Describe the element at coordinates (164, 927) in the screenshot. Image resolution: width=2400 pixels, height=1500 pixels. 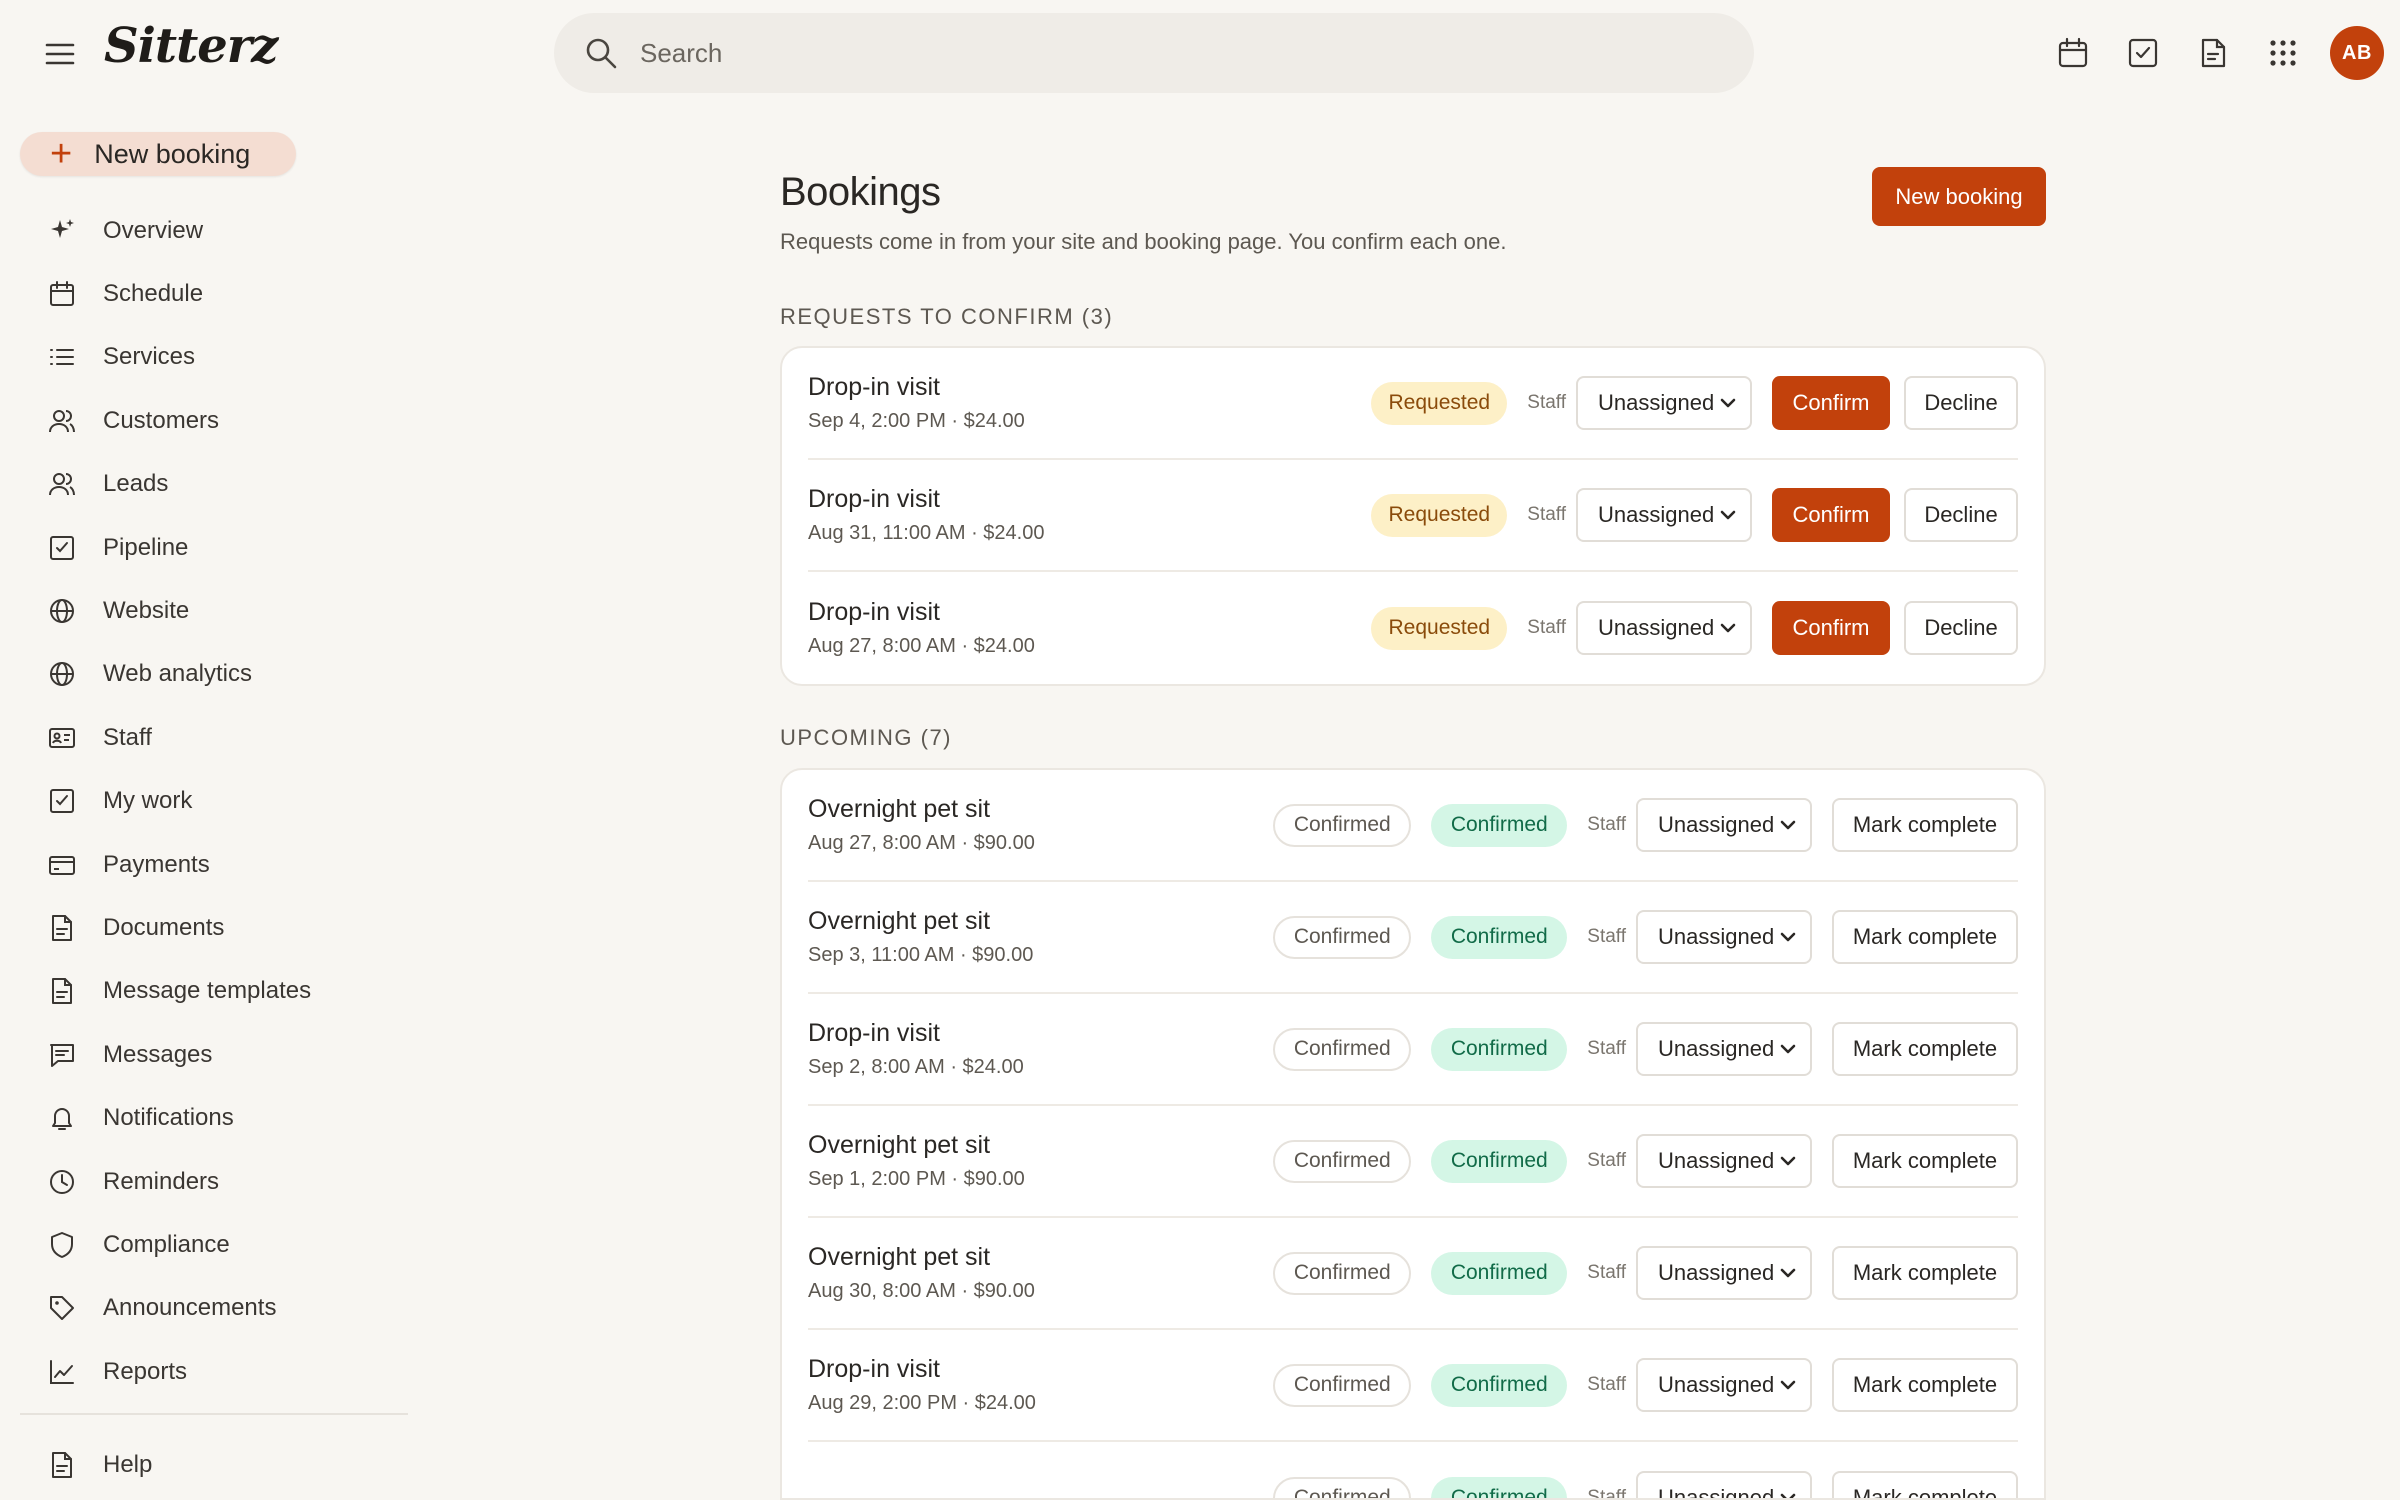
I see `sidebar-item-label: Documents` at that location.